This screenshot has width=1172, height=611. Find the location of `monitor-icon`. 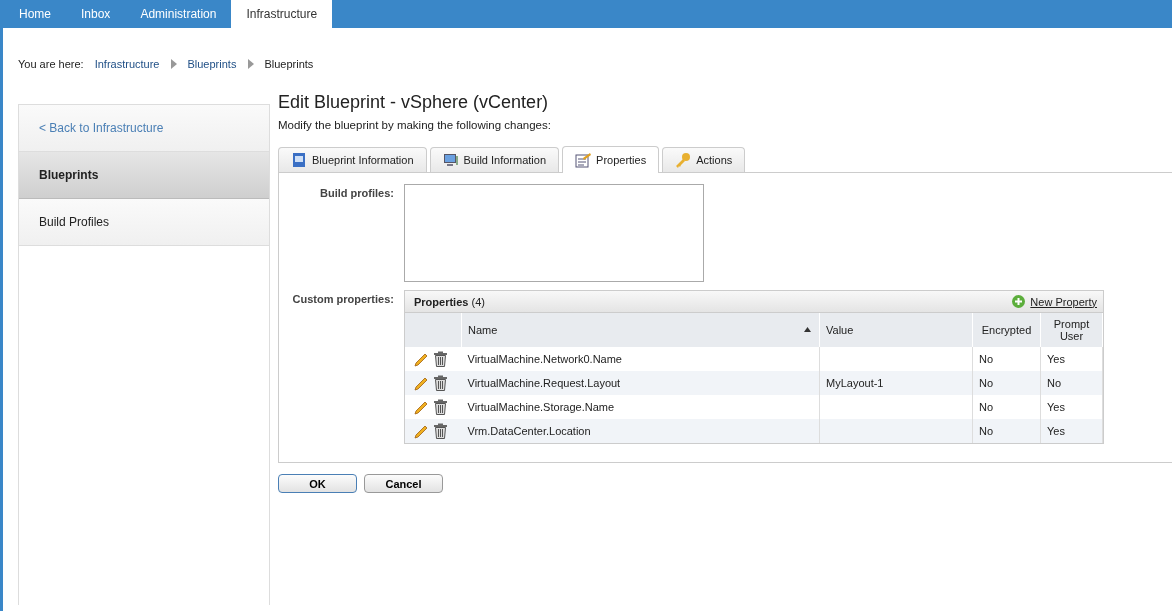

monitor-icon is located at coordinates (450, 160).